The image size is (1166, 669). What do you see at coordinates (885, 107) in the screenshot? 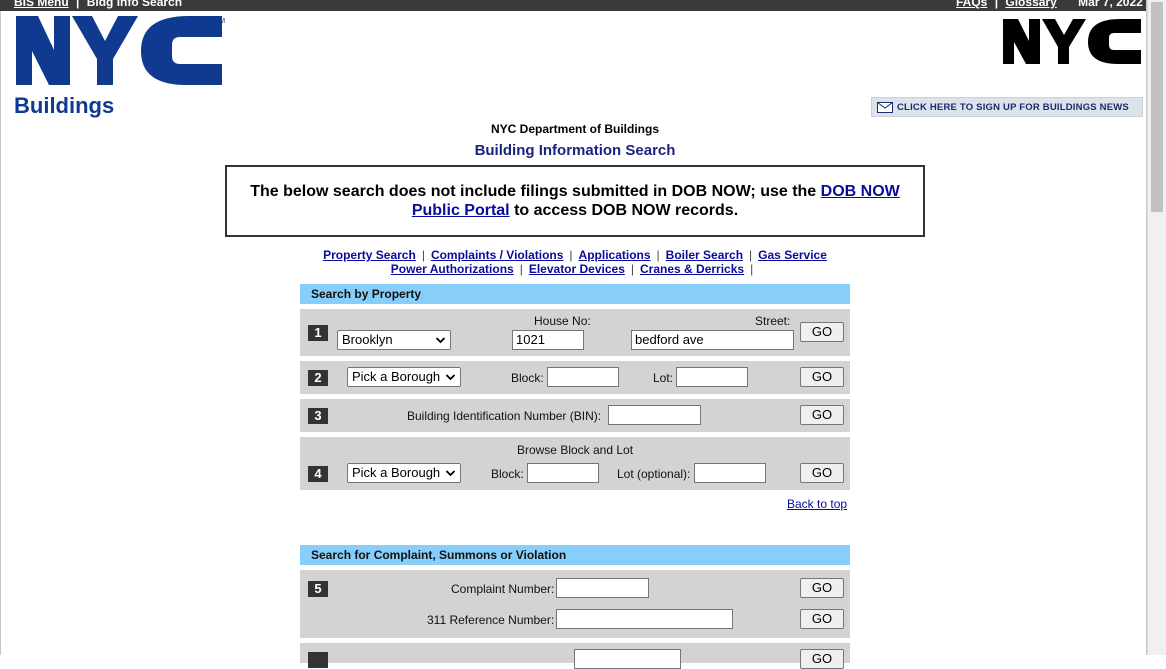
I see `envelope-icon` at bounding box center [885, 107].